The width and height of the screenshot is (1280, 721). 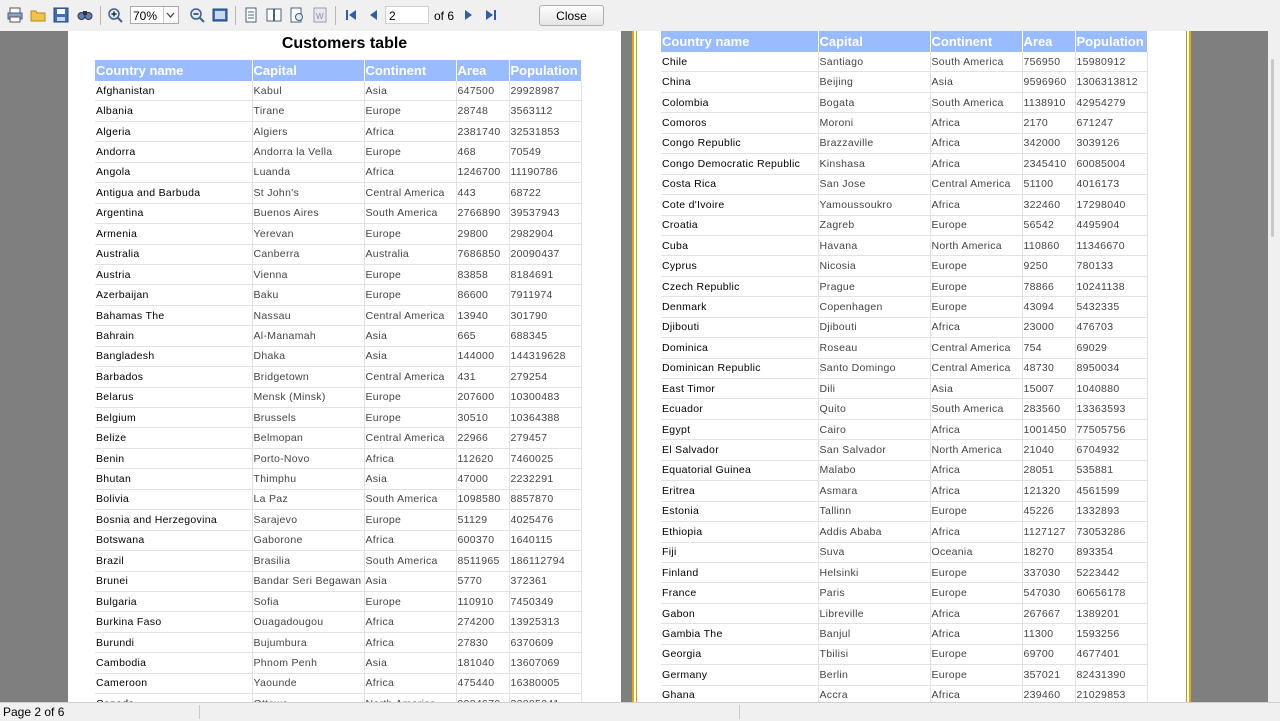 I want to click on column-header: Capital, so click(x=874, y=41).